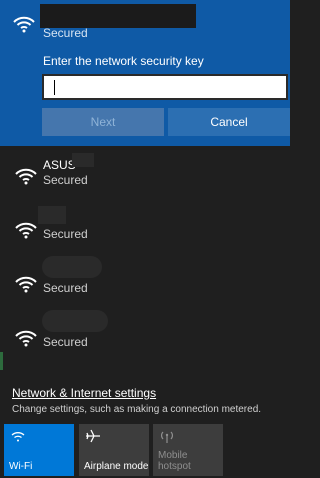 Image resolution: width=320 pixels, height=478 pixels. Describe the element at coordinates (18, 437) in the screenshot. I see `wifi-icon` at that location.